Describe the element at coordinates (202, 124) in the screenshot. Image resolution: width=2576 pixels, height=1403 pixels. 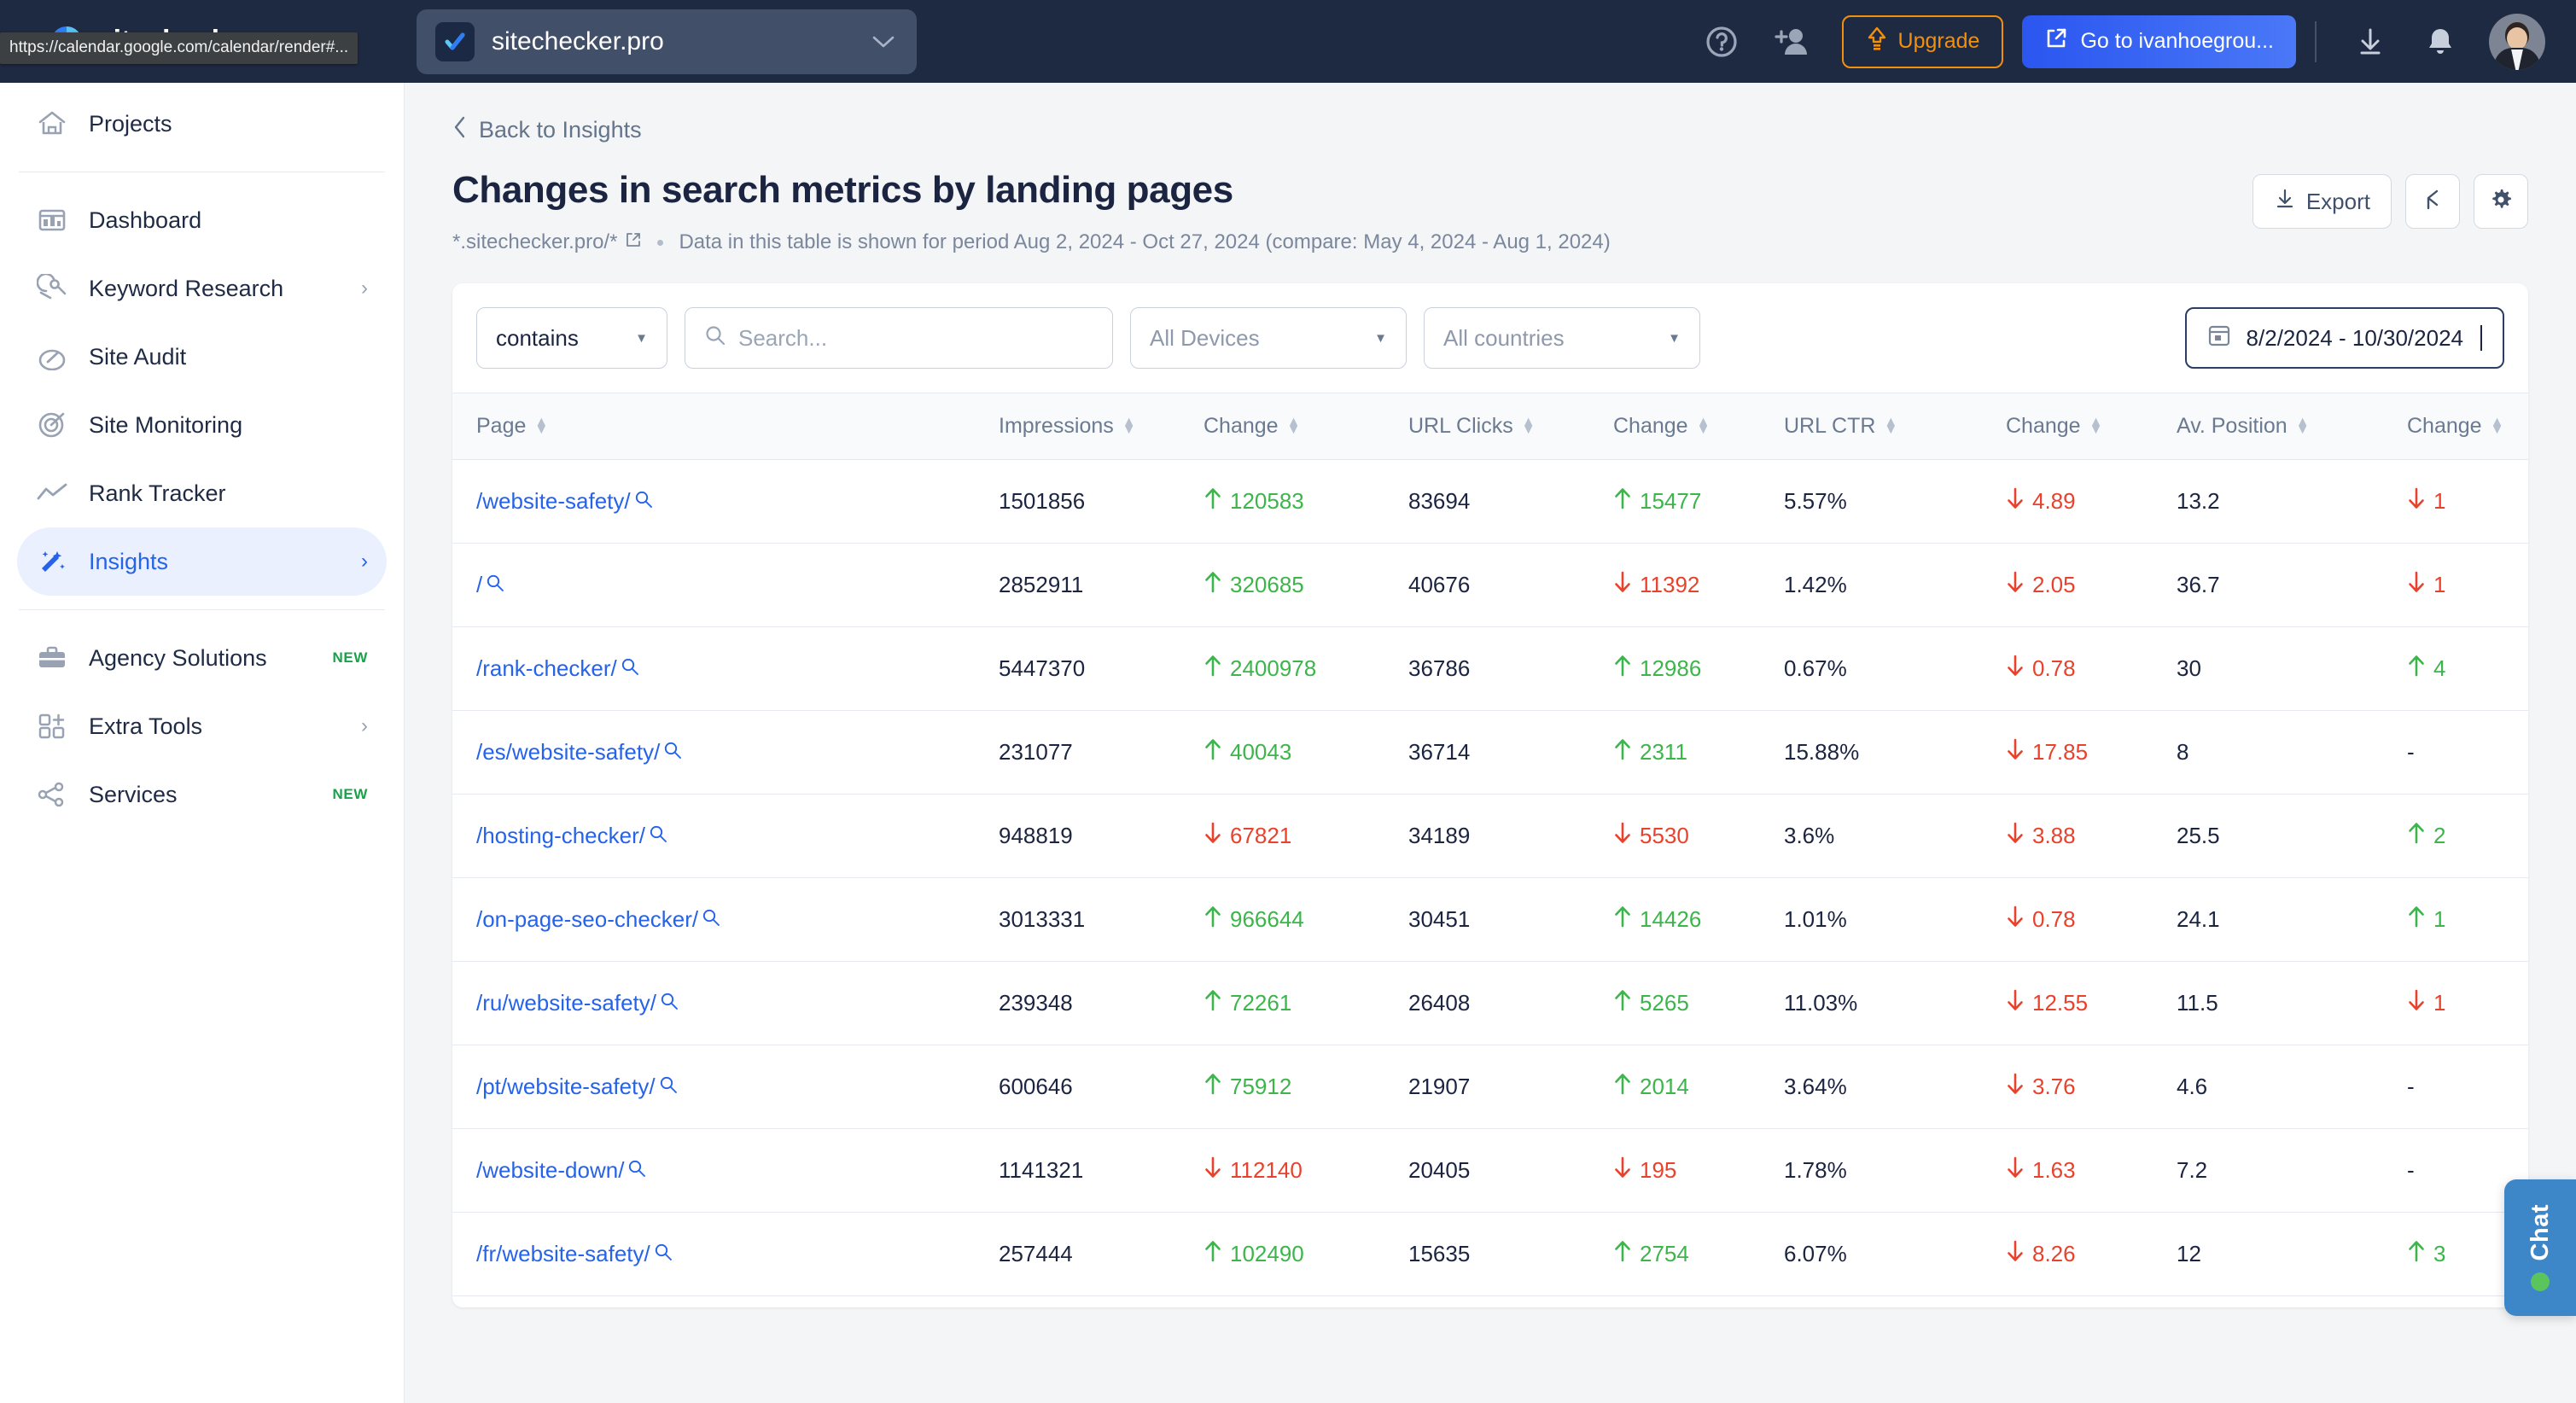
I see `sidebar-item-projects: Projects` at that location.